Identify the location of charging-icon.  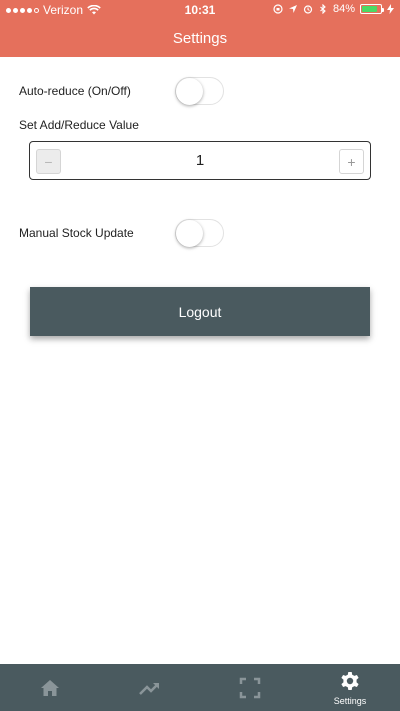
(390, 9).